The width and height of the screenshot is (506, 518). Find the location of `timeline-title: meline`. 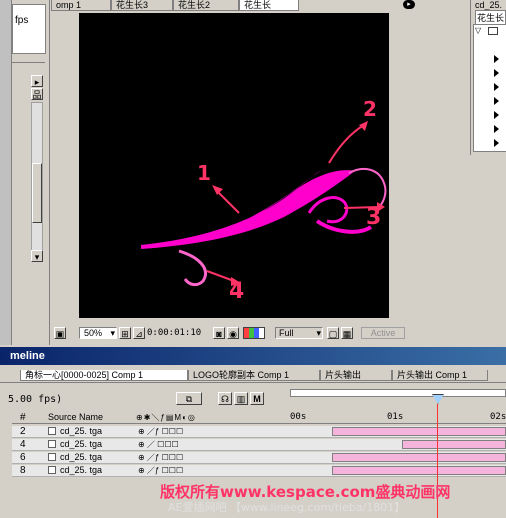

timeline-title: meline is located at coordinates (27, 356).